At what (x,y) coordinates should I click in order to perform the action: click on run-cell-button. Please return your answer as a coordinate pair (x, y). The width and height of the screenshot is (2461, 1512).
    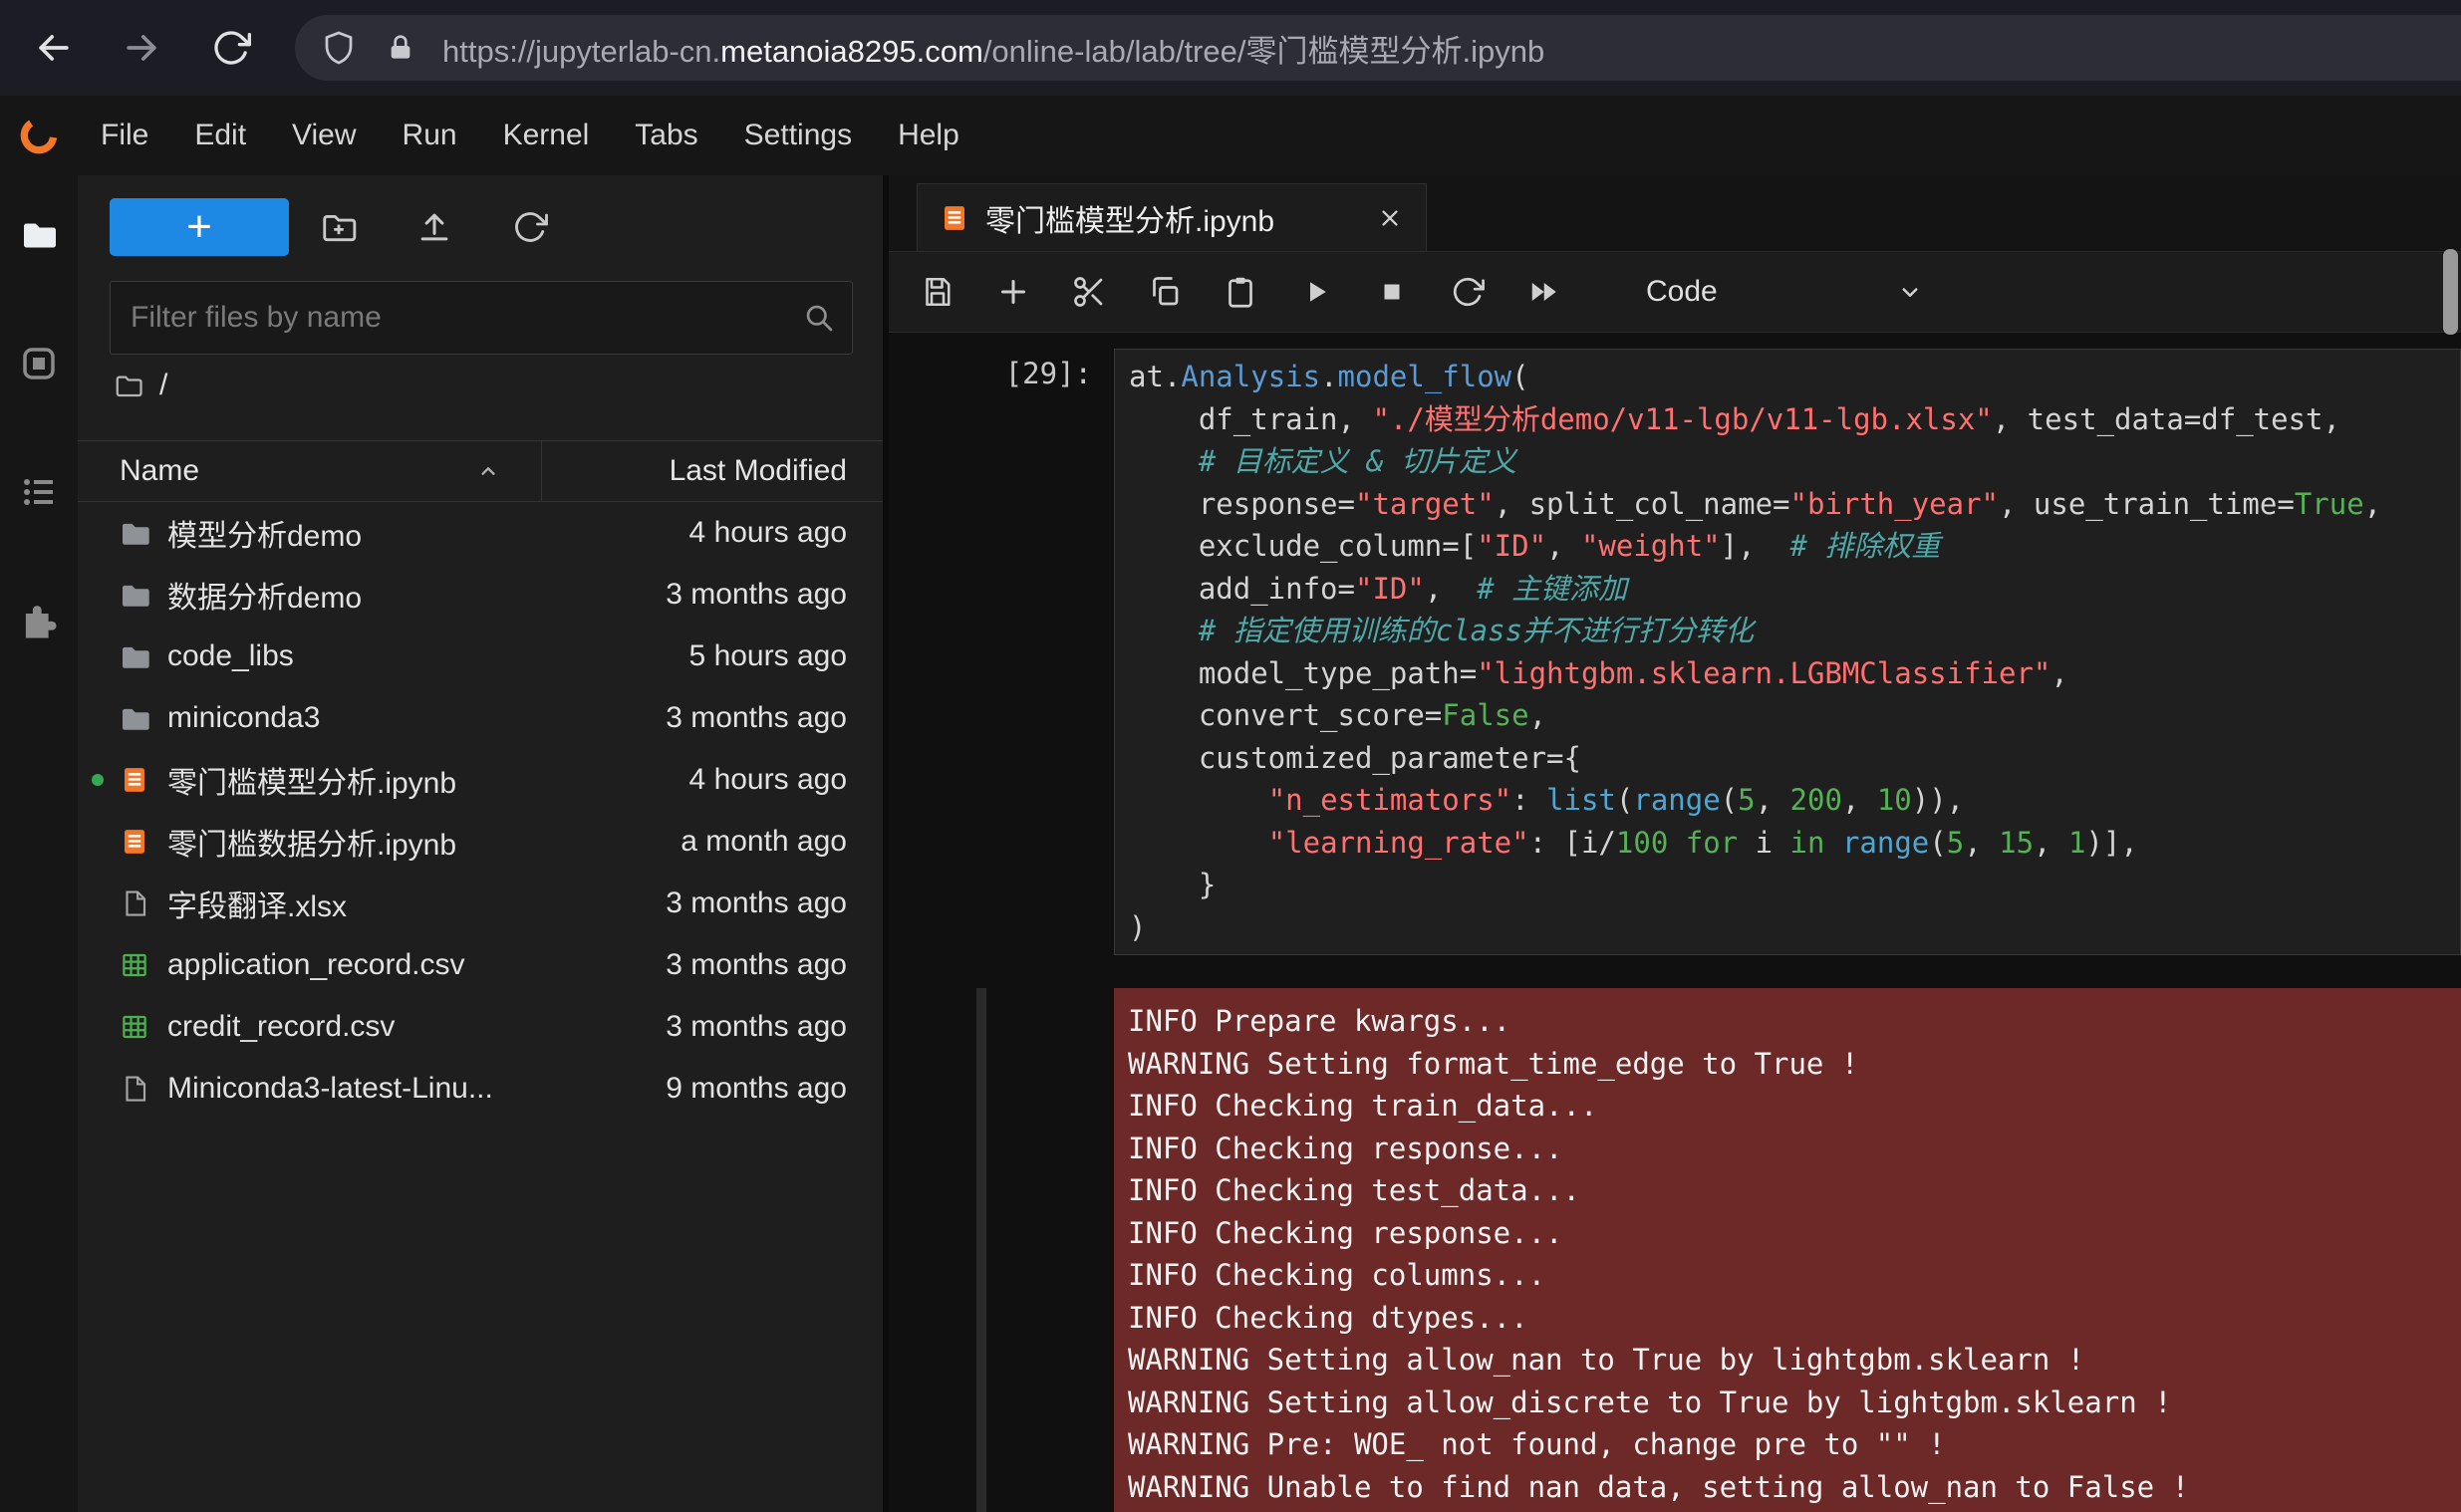
    Looking at the image, I should click on (1316, 292).